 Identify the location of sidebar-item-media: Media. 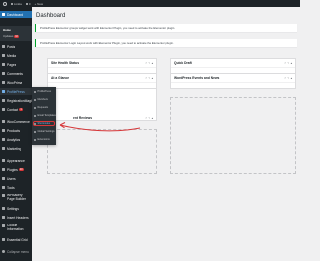
(16, 55).